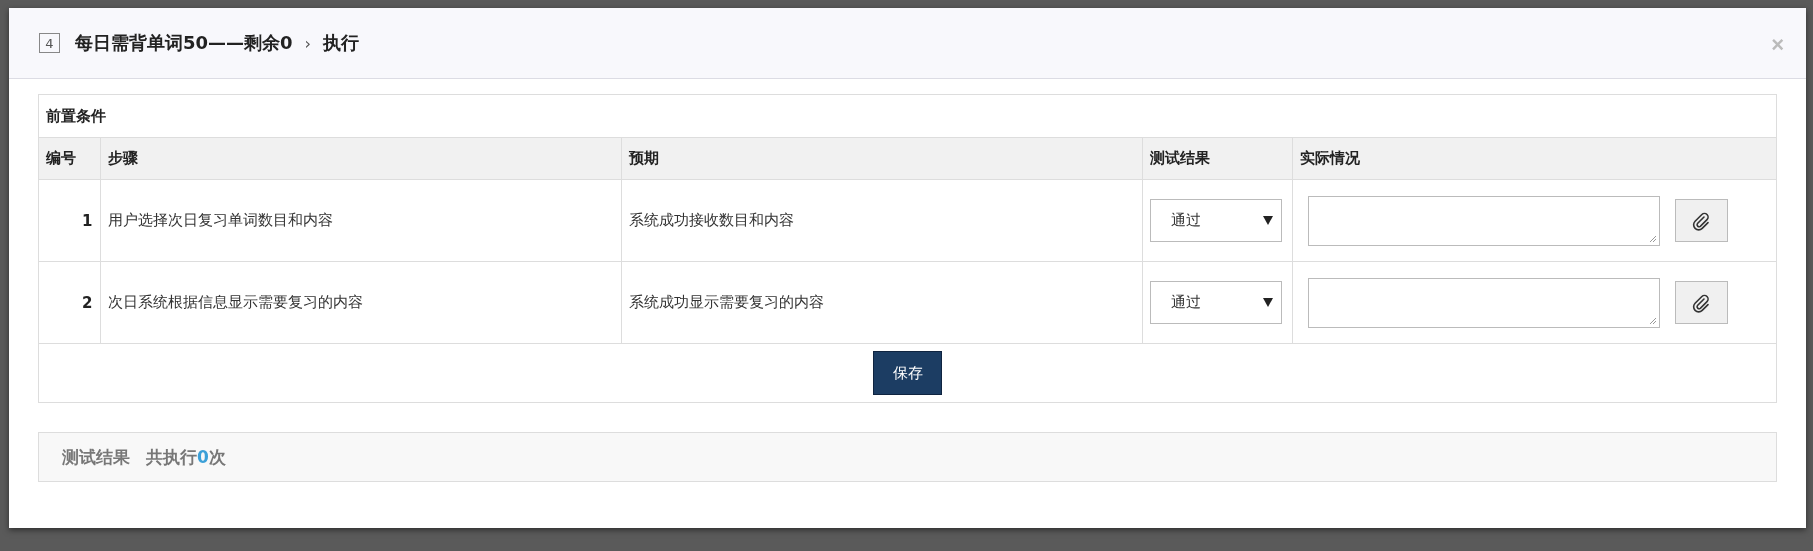 The height and width of the screenshot is (551, 1813). I want to click on dialog-title: 每日需背单词50——剩余0, so click(184, 43).